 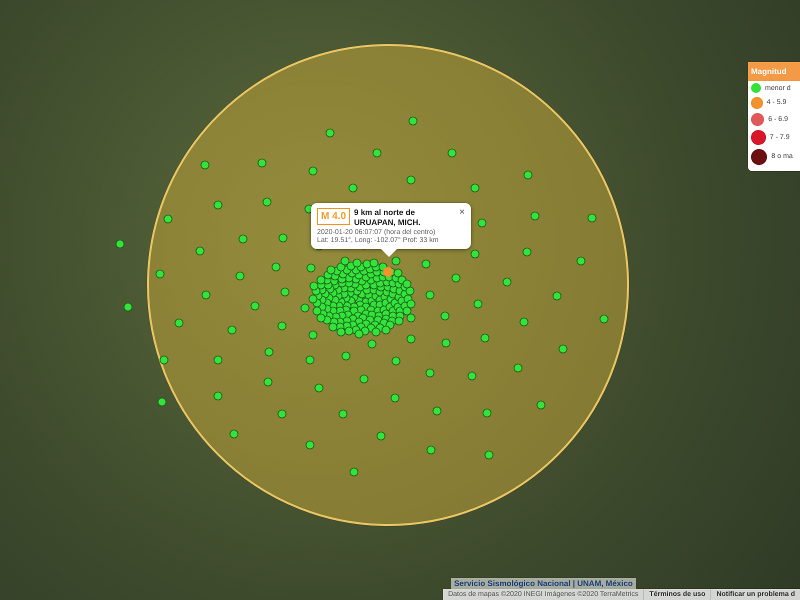 I want to click on legend-title: Magnitud, so click(x=774, y=71).